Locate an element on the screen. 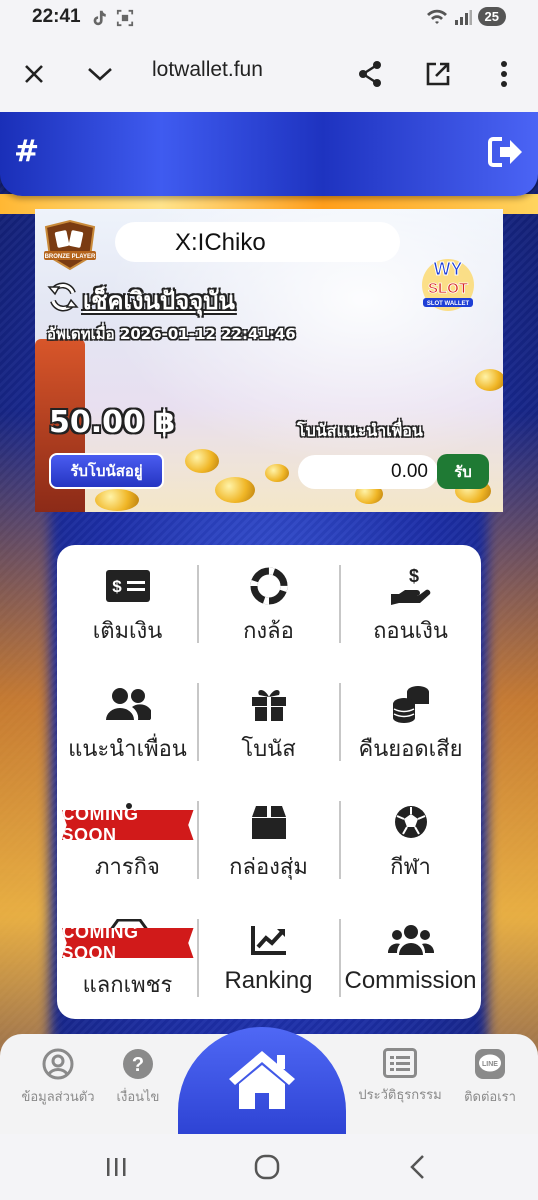  more-vertical-icon is located at coordinates (504, 74).